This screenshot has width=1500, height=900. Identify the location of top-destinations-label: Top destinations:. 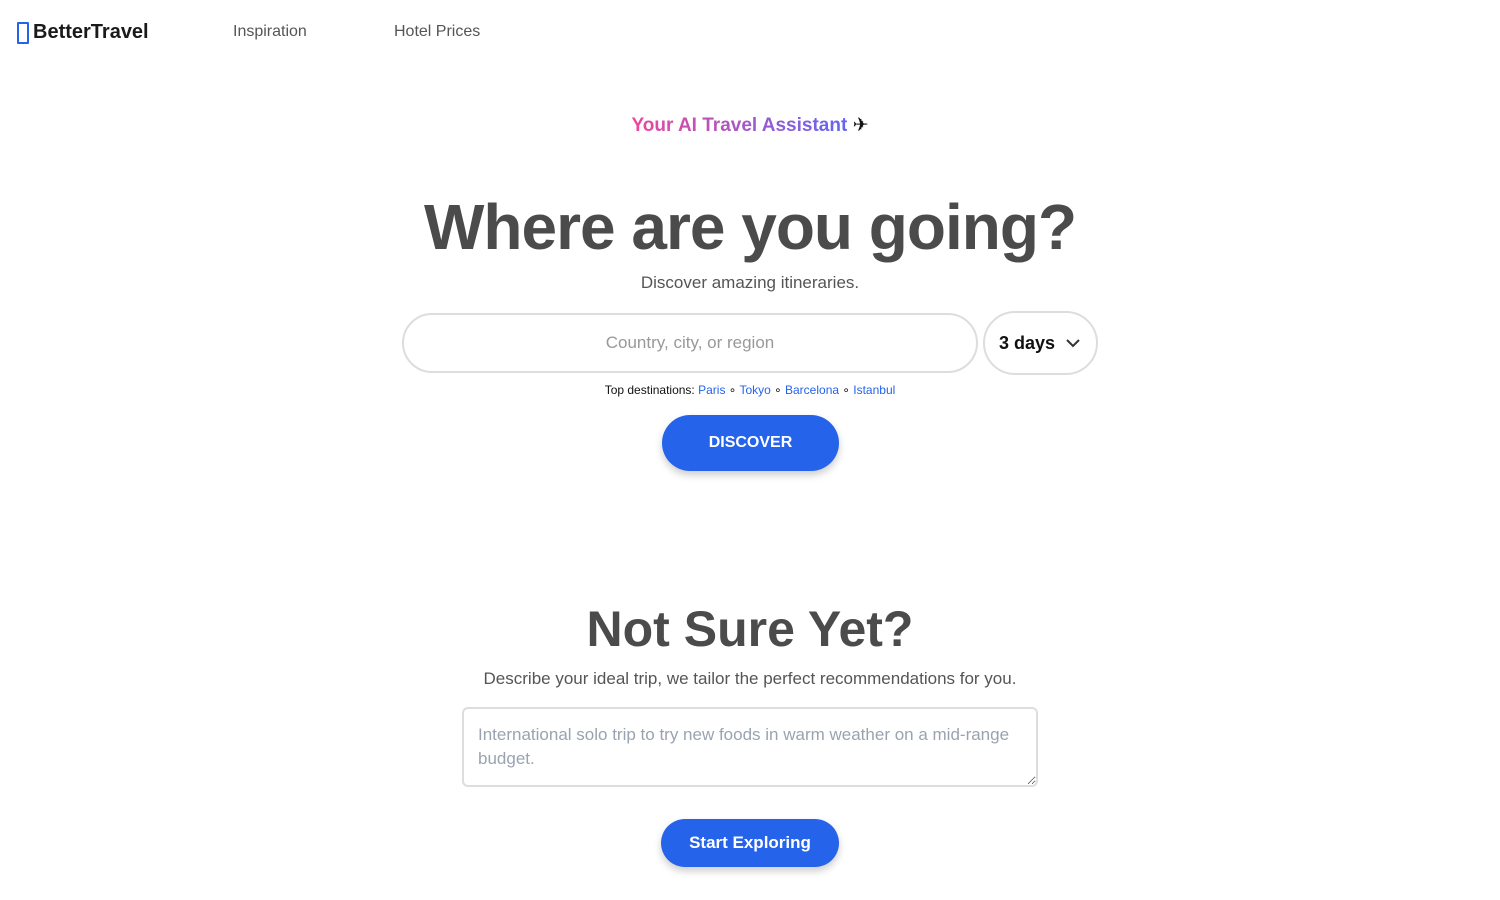
(649, 390).